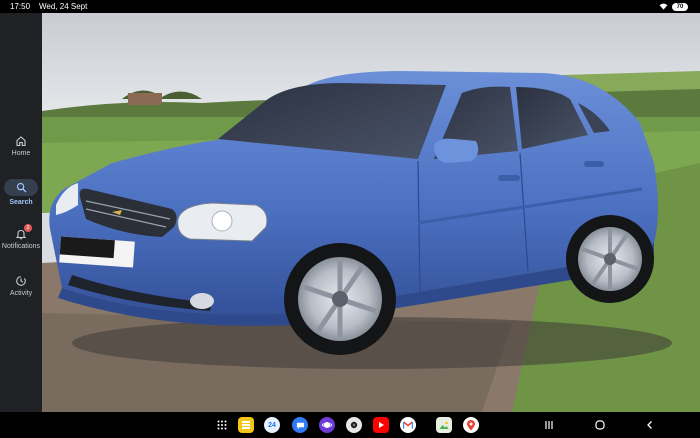  What do you see at coordinates (21, 281) in the screenshot?
I see `clock-icon` at bounding box center [21, 281].